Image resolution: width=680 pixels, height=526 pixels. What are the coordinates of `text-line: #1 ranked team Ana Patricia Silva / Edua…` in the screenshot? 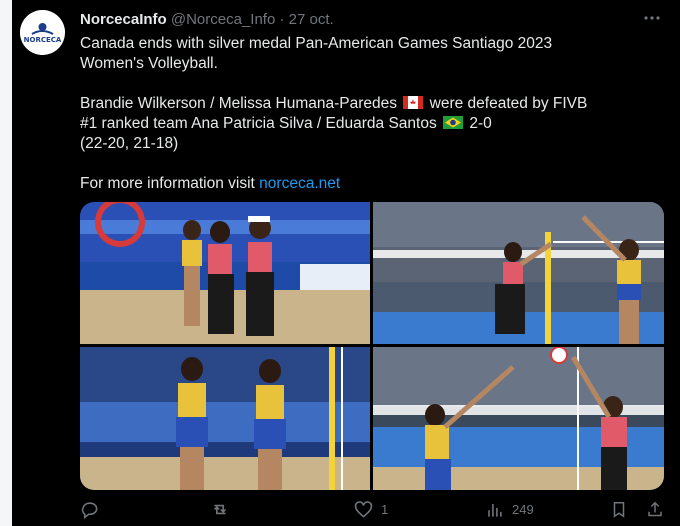 It's located at (370, 124).